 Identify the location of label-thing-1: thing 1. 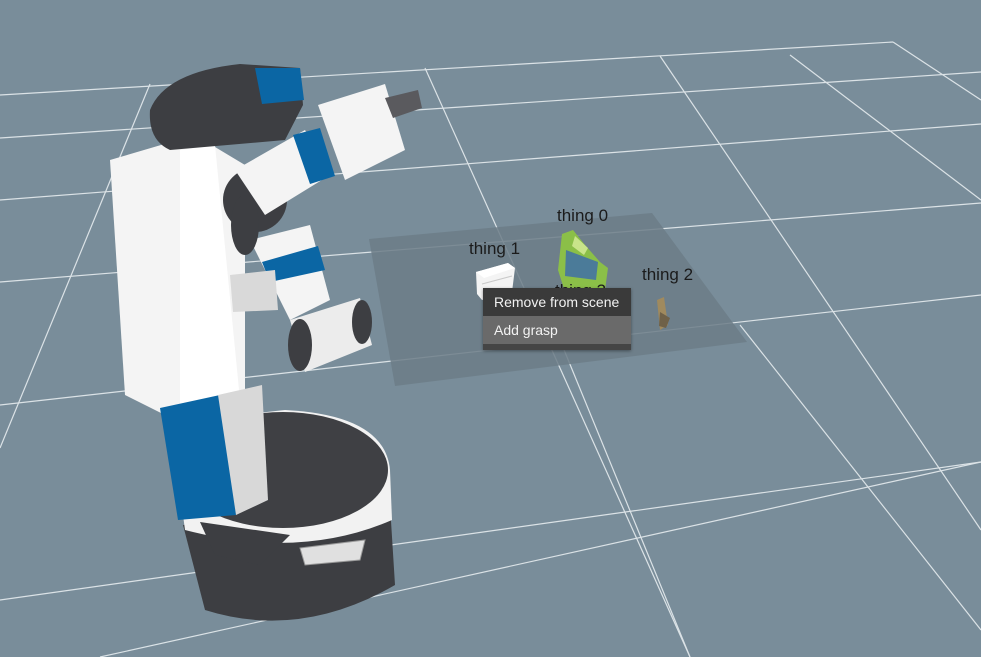
(495, 248).